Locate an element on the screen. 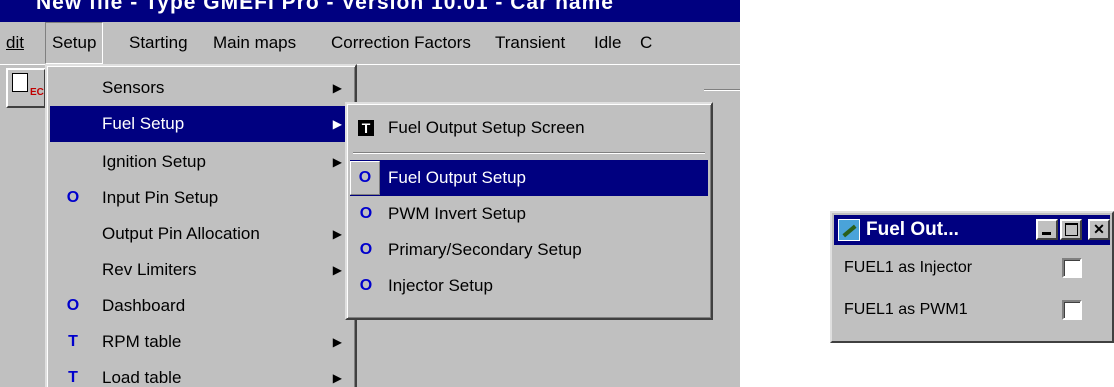 The width and height of the screenshot is (1114, 387). app-icon is located at coordinates (849, 230).